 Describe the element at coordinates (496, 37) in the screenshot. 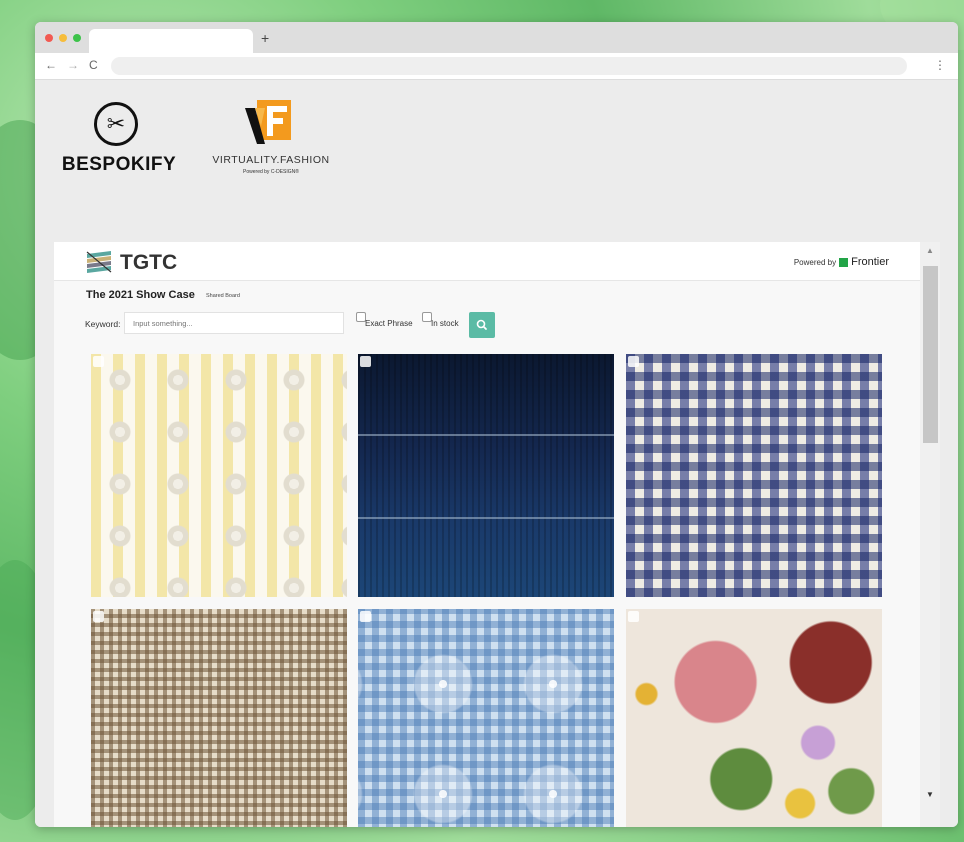

I see `tab-bar: +` at that location.